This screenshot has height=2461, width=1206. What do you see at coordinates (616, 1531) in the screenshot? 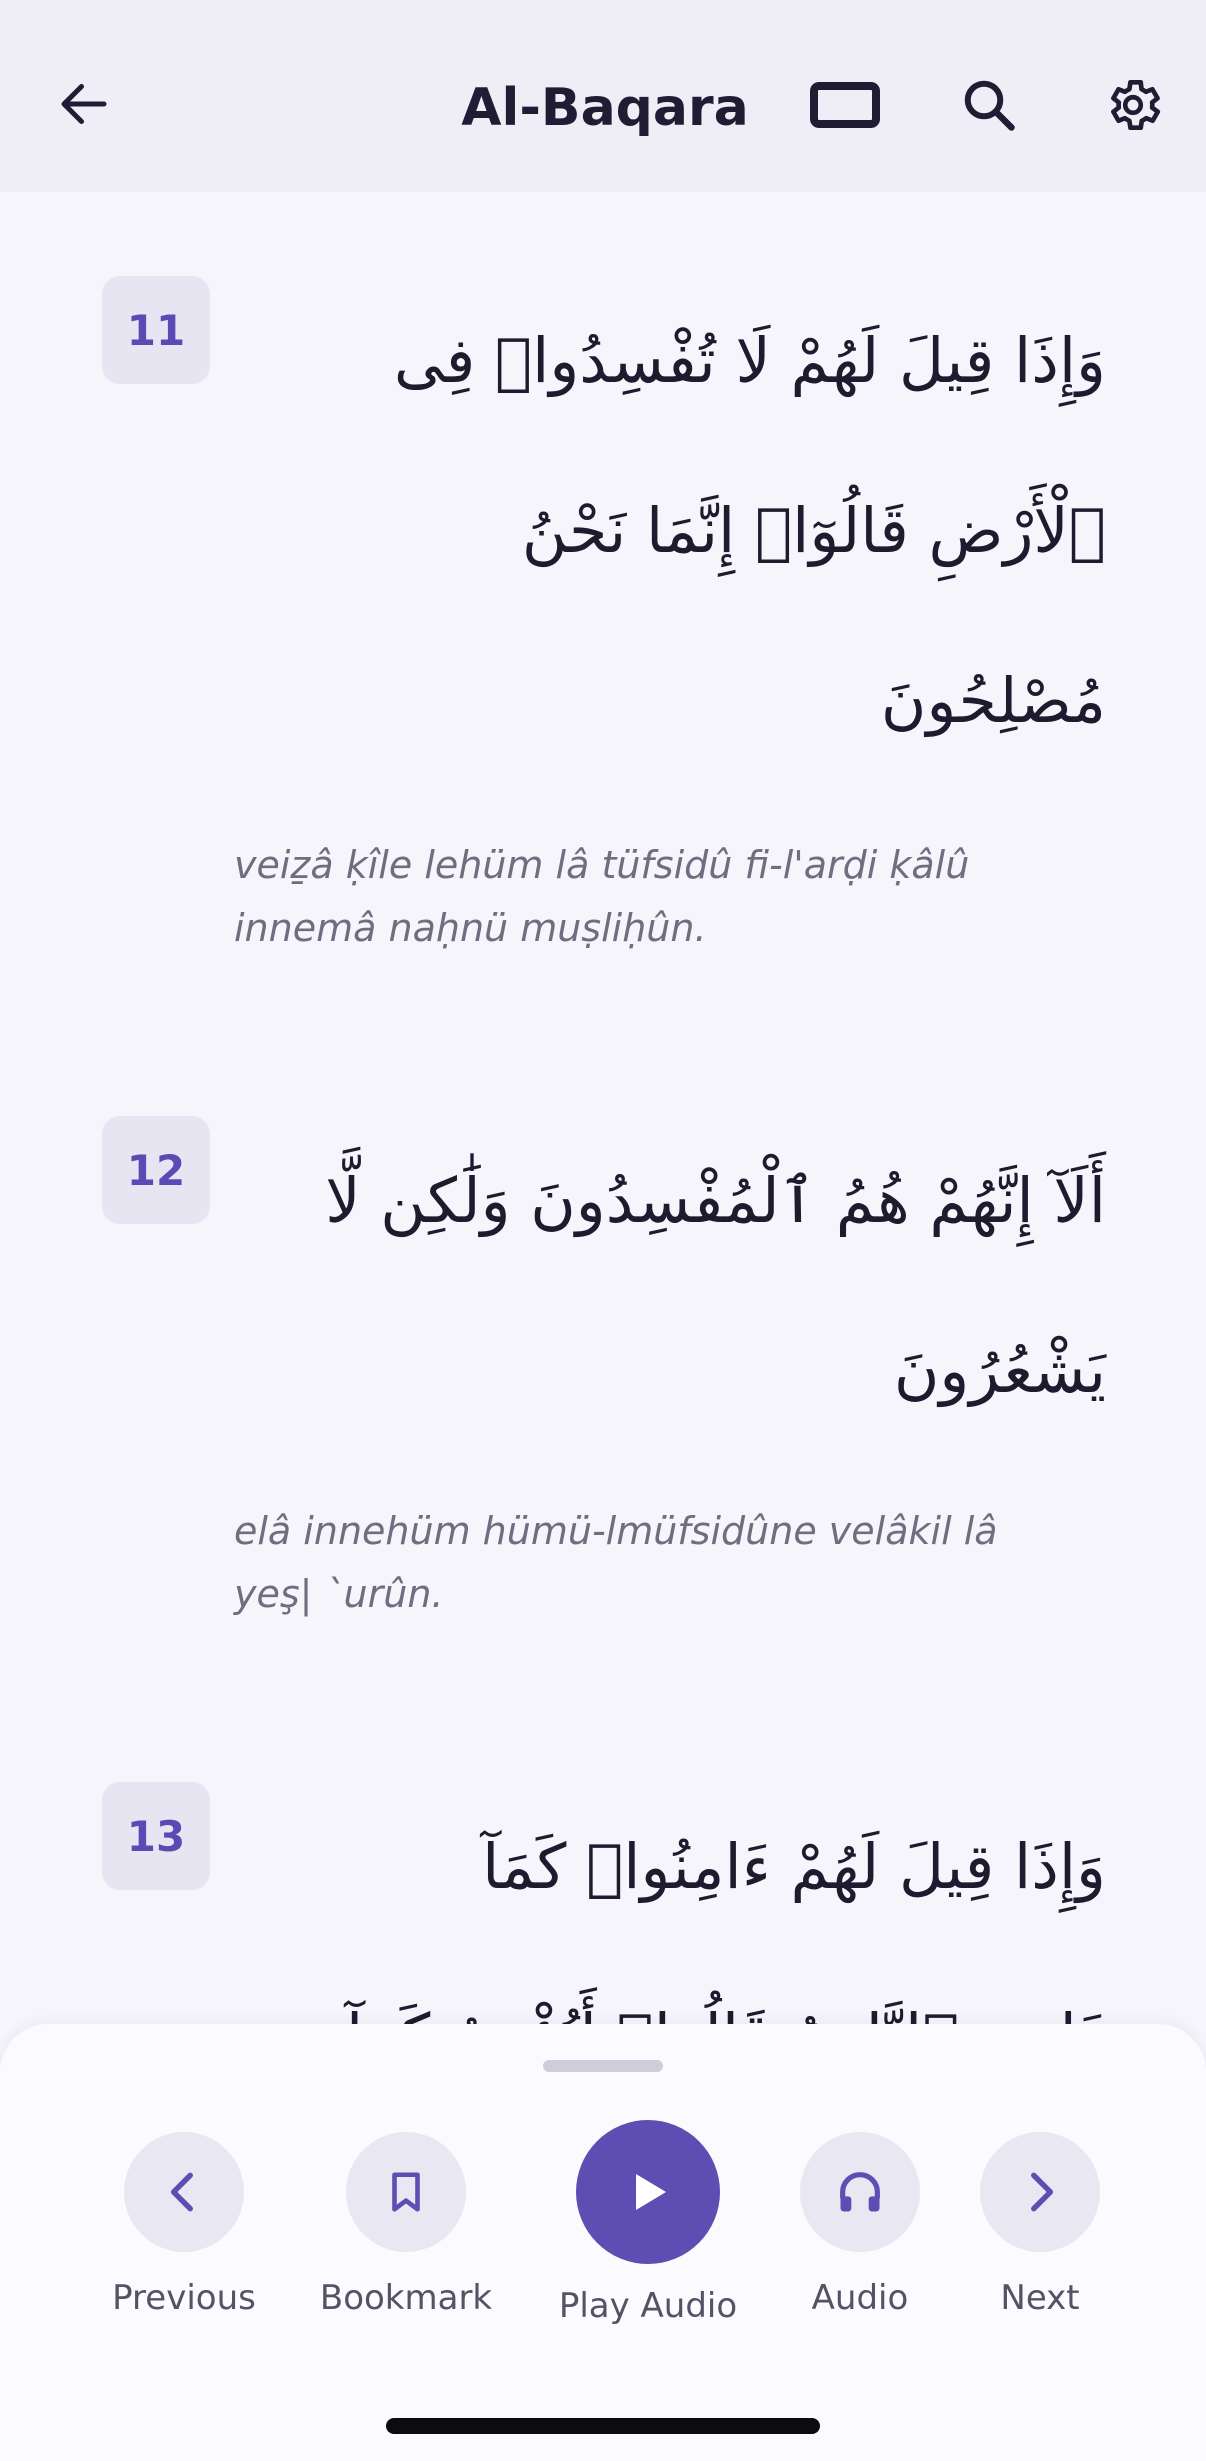
I see `transliteration-line: elâ innehüm hümü-lmüfsidûne velâkil lâ` at bounding box center [616, 1531].